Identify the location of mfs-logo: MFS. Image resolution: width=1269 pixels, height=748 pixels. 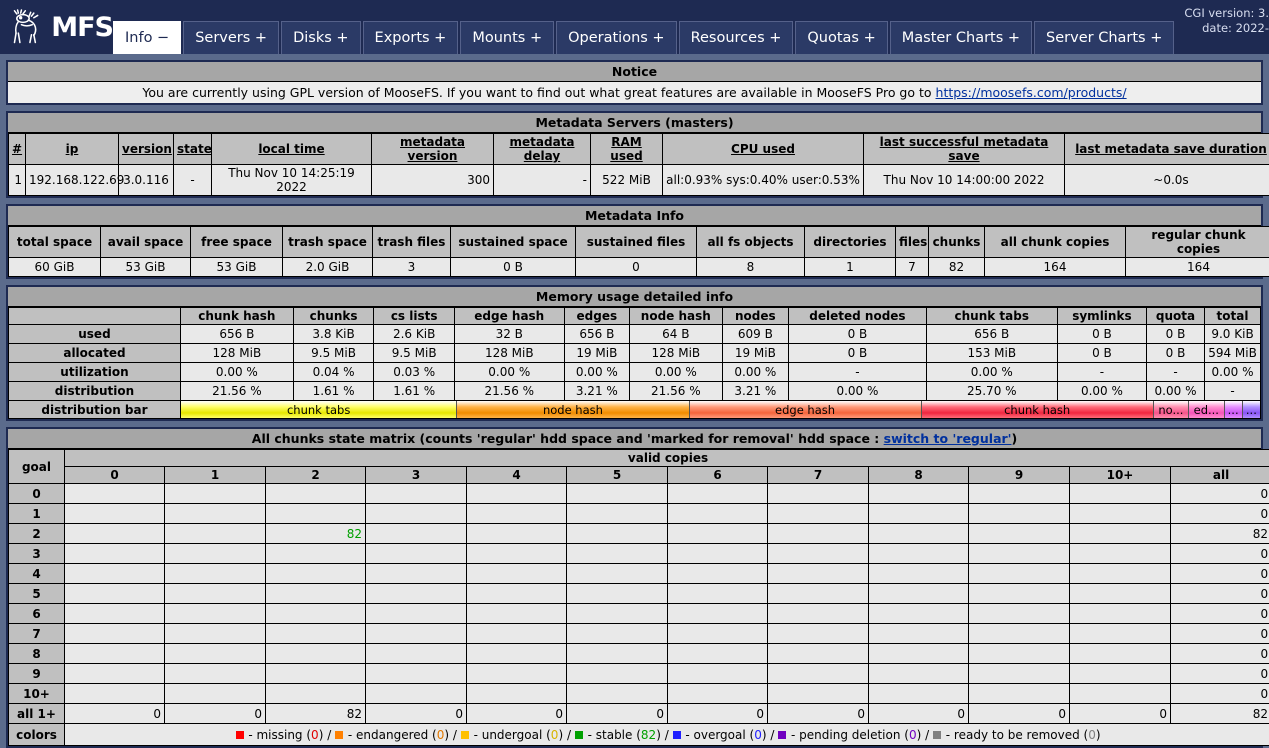
(56, 27).